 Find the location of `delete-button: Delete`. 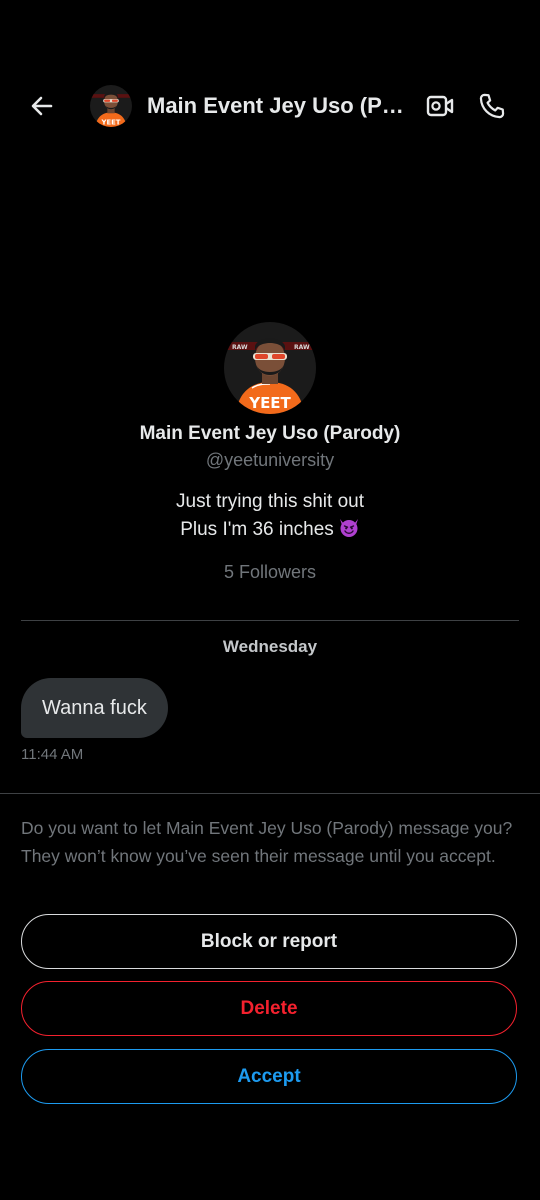

delete-button: Delete is located at coordinates (269, 1008).